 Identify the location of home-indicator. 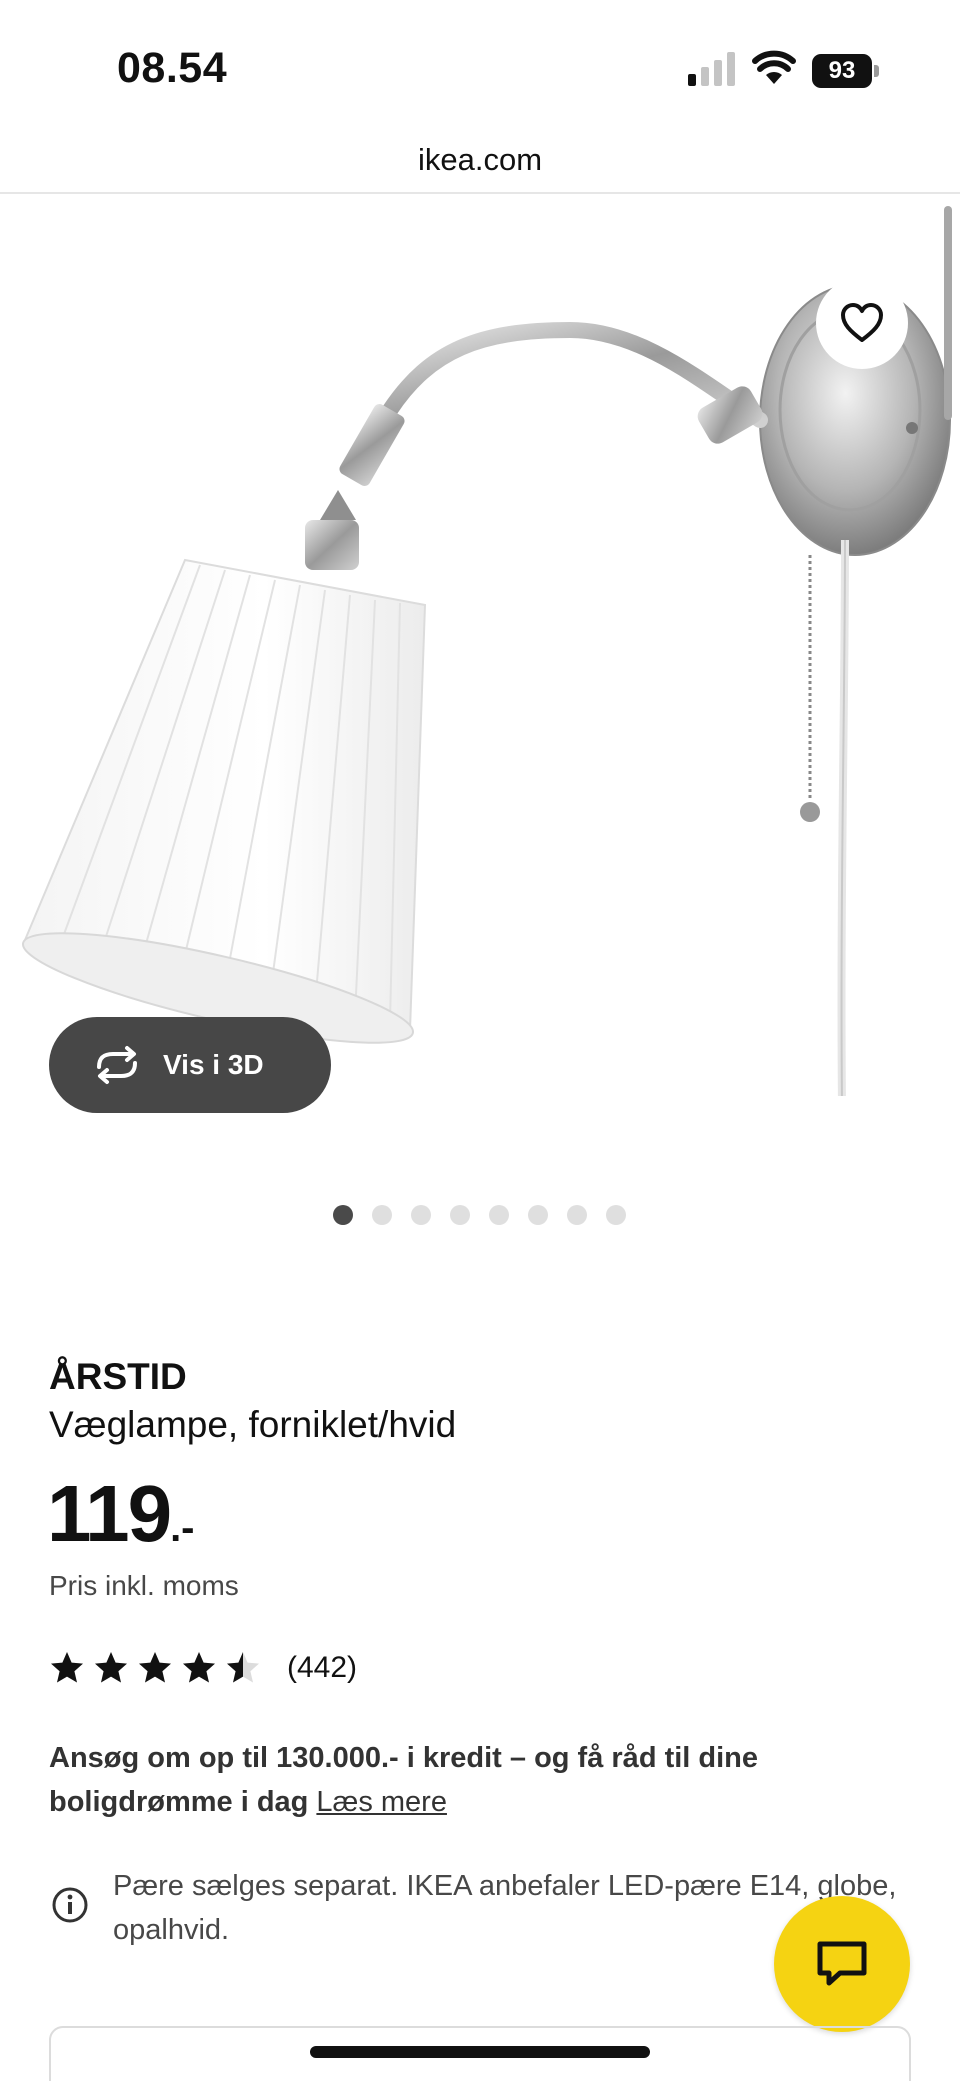
(480, 2052).